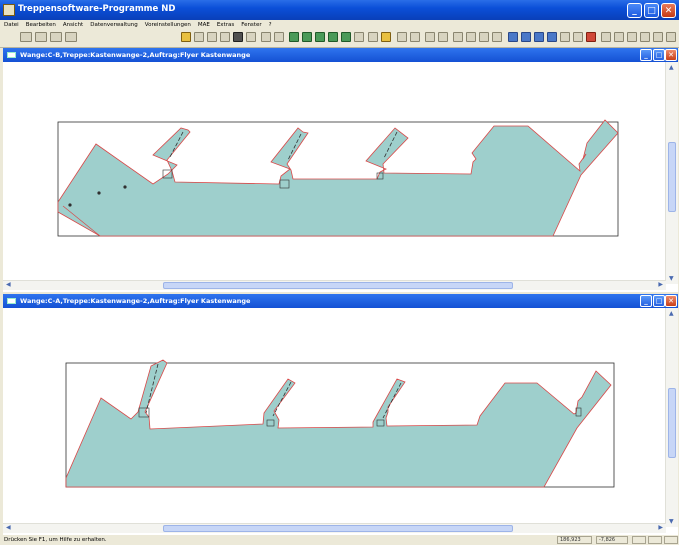 The image size is (679, 545). What do you see at coordinates (9, 10) in the screenshot?
I see `app-icon` at bounding box center [9, 10].